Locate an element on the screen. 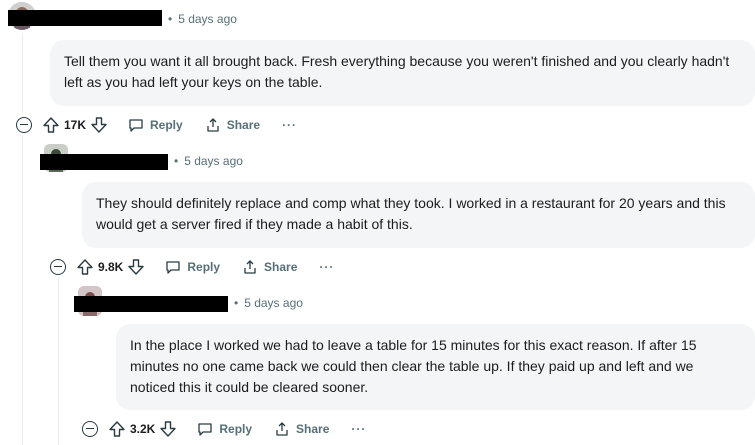  vote-count: 17K is located at coordinates (75, 125).